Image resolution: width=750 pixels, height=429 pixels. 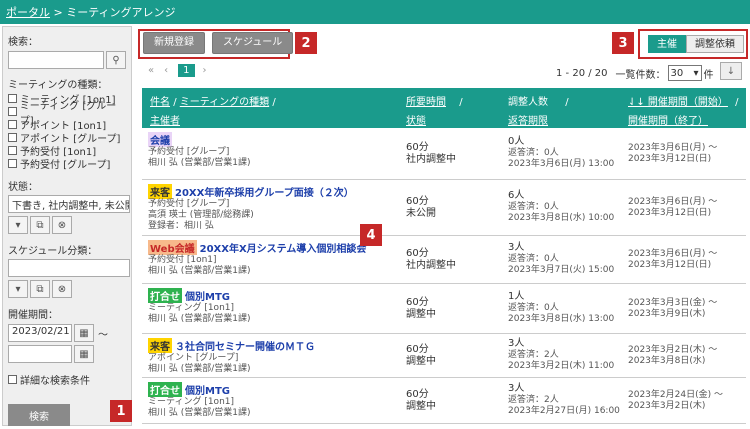 I want to click on meeting-title-link: 20XX年X月システム導入個別相談会, so click(x=283, y=247).